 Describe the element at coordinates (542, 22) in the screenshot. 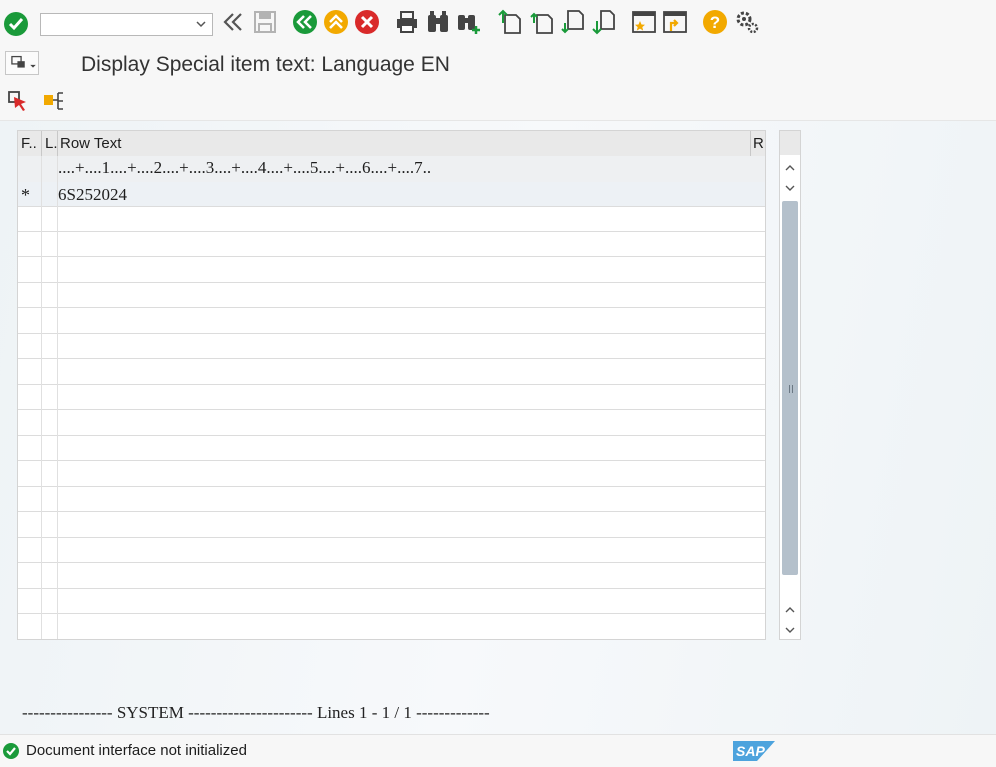

I see `previous-page-icon` at that location.